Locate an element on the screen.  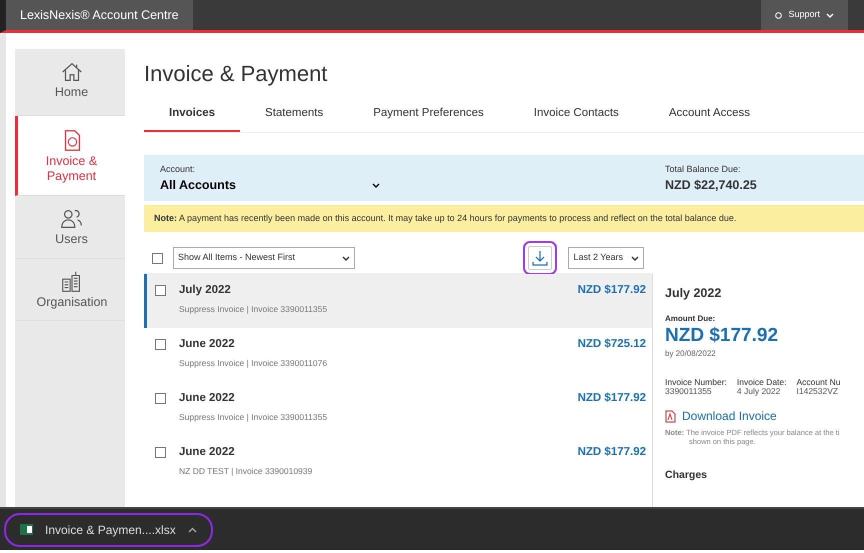
invoice-row: June 2022 NZ DD TEST | Invoice 3390010939 NZD $177.92 is located at coordinates (398, 463).